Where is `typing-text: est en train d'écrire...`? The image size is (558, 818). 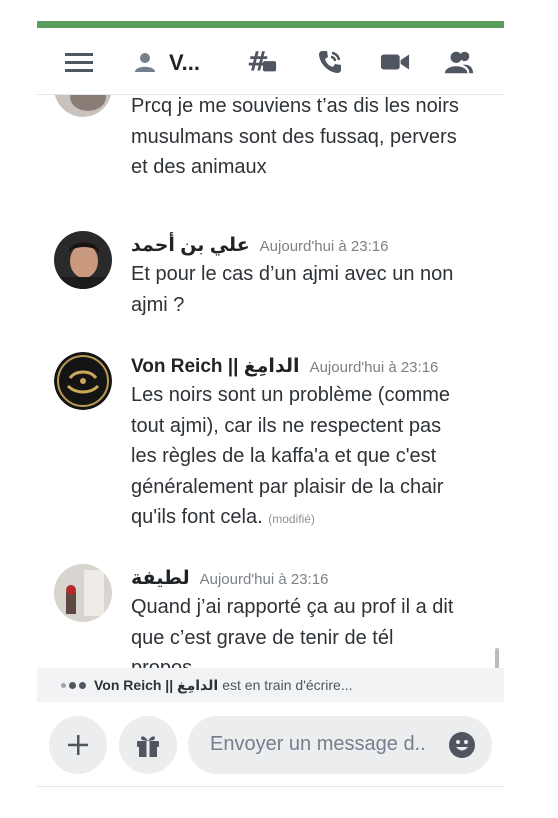
typing-text: est en train d'écrire... is located at coordinates (287, 685).